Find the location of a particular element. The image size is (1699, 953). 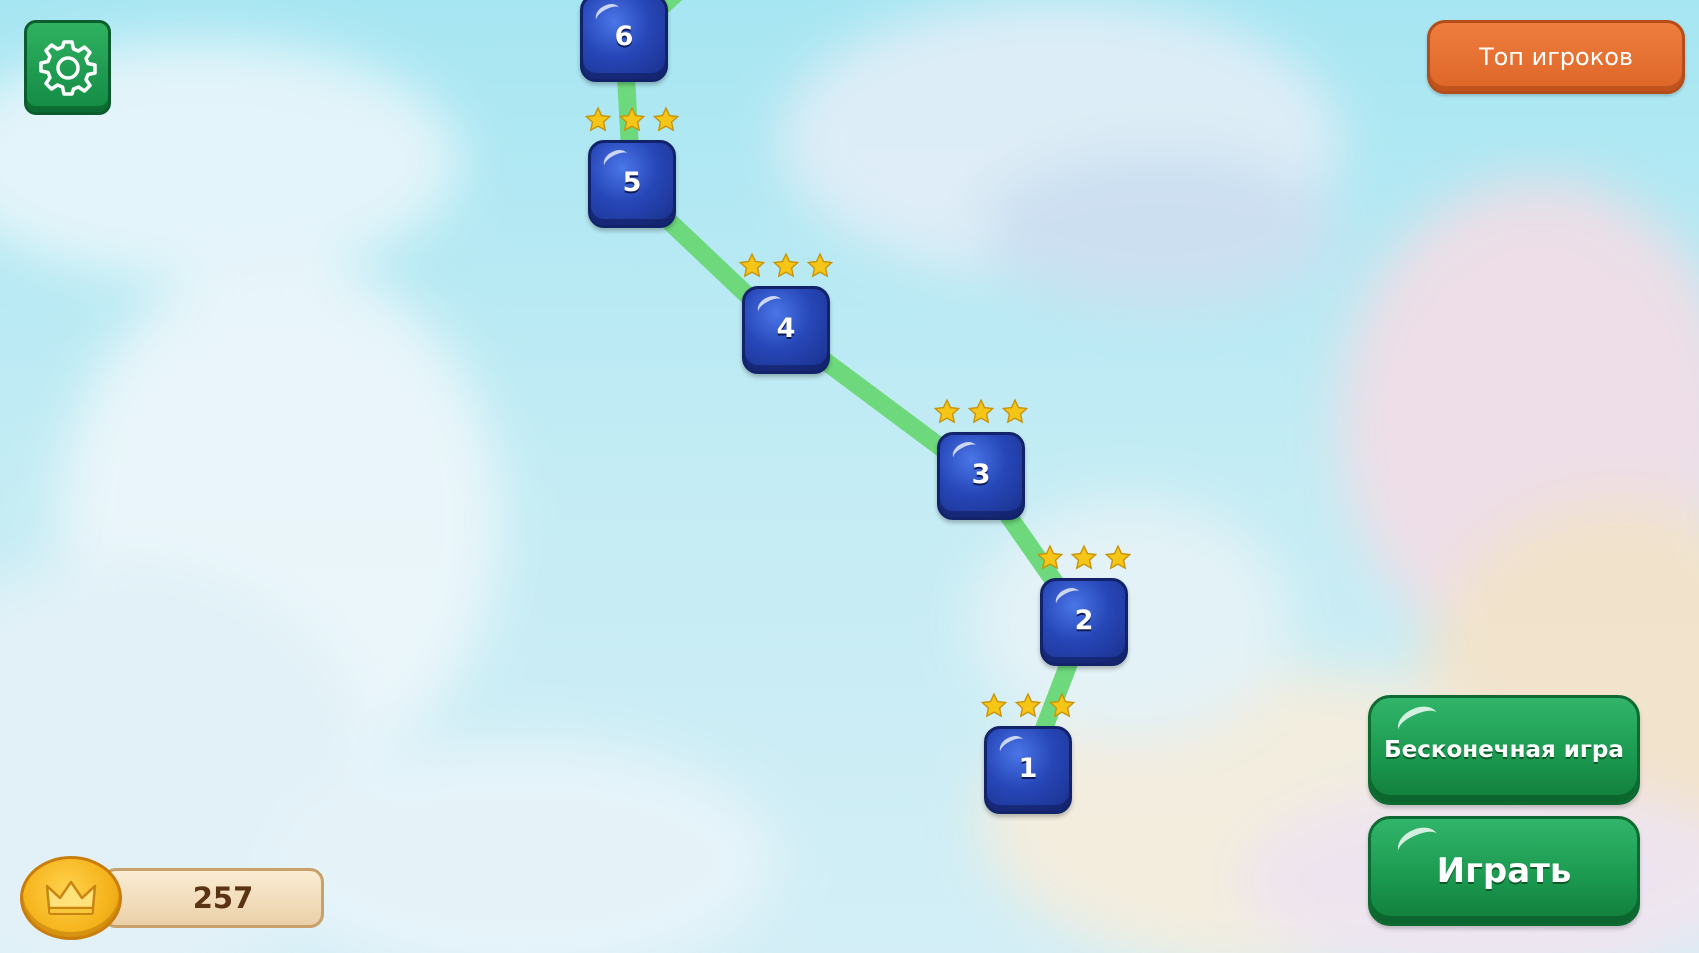

top-players-label: Топ игроков is located at coordinates (1556, 57).